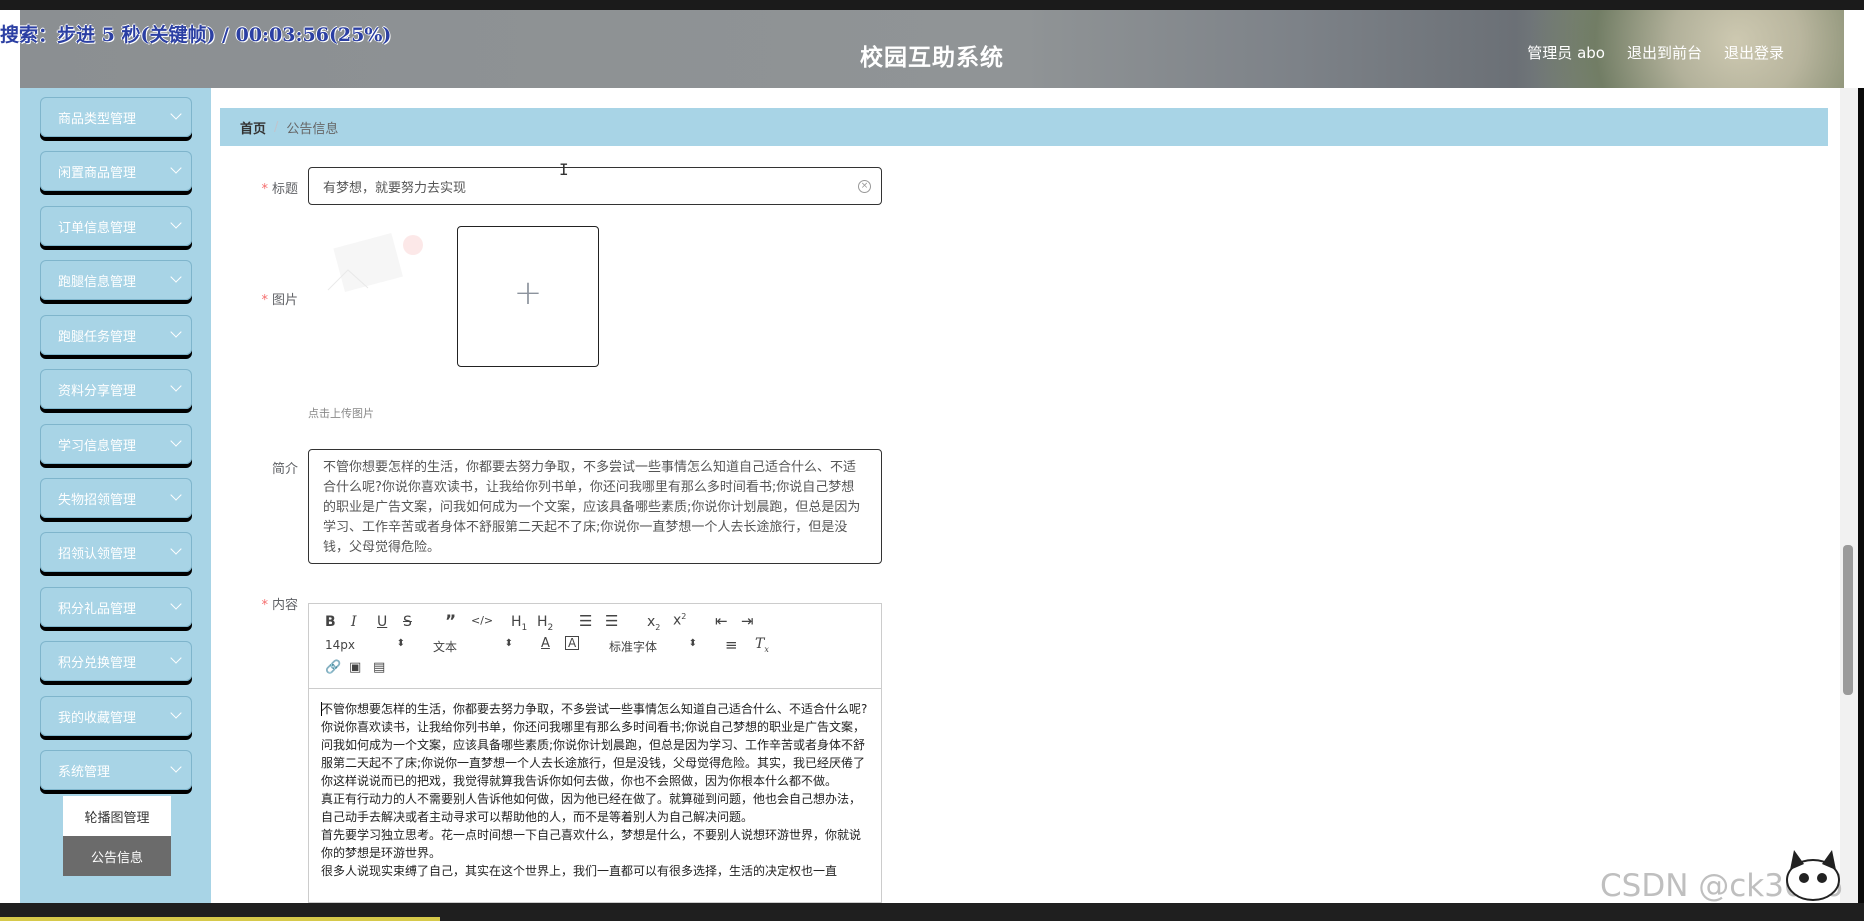 The width and height of the screenshot is (1864, 921). What do you see at coordinates (379, 667) in the screenshot?
I see `video-icon: ▤` at bounding box center [379, 667].